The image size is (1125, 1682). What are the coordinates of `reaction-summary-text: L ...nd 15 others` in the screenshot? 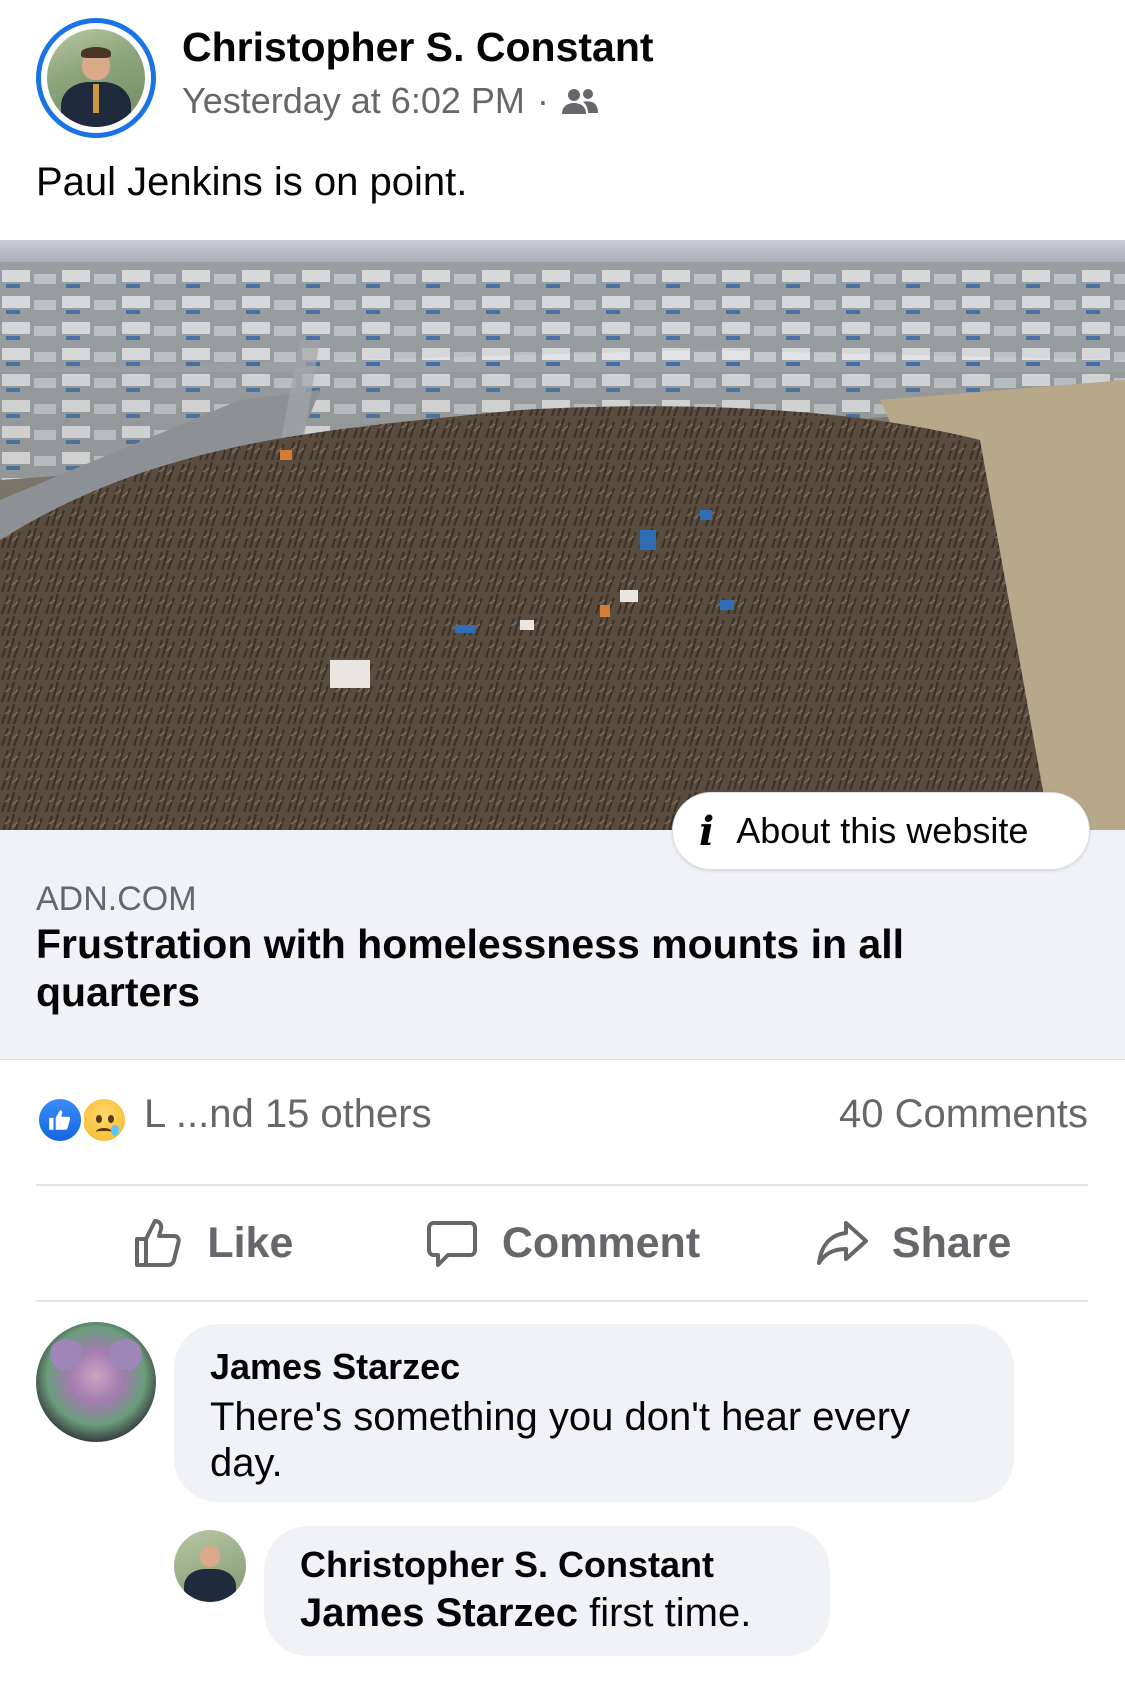 It's located at (288, 1114).